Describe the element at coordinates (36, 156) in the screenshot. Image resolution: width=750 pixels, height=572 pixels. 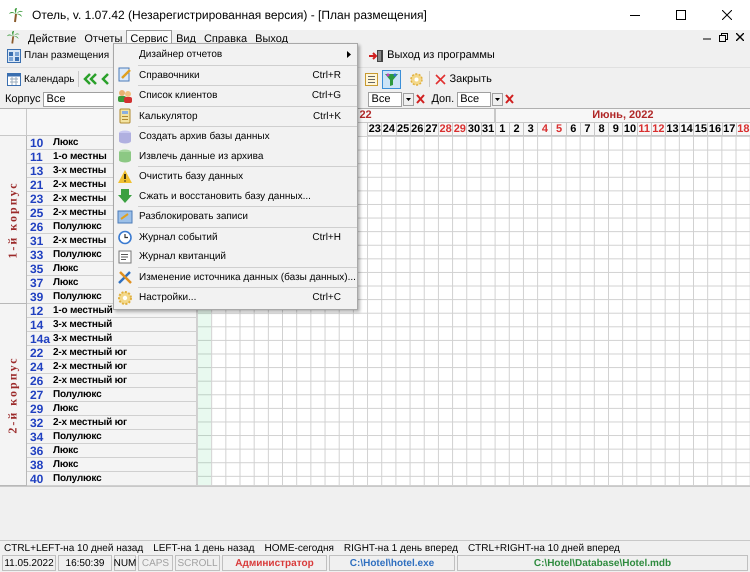
I see `room-number: 11` at that location.